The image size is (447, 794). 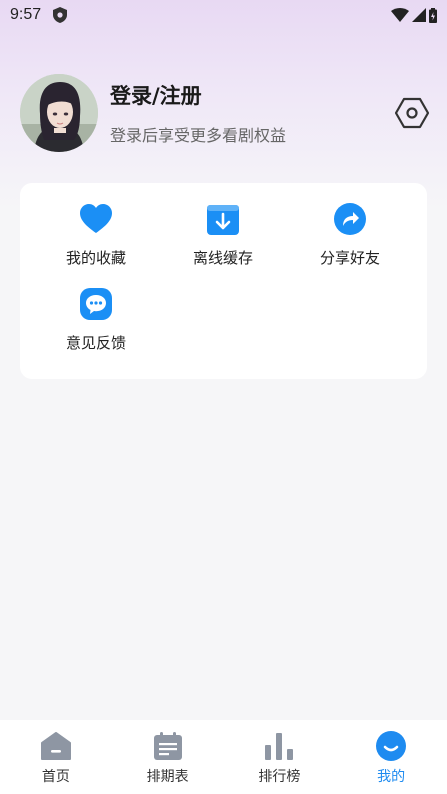 I want to click on login-subtitle: 登录后享受更多看剧权益, so click(x=198, y=135).